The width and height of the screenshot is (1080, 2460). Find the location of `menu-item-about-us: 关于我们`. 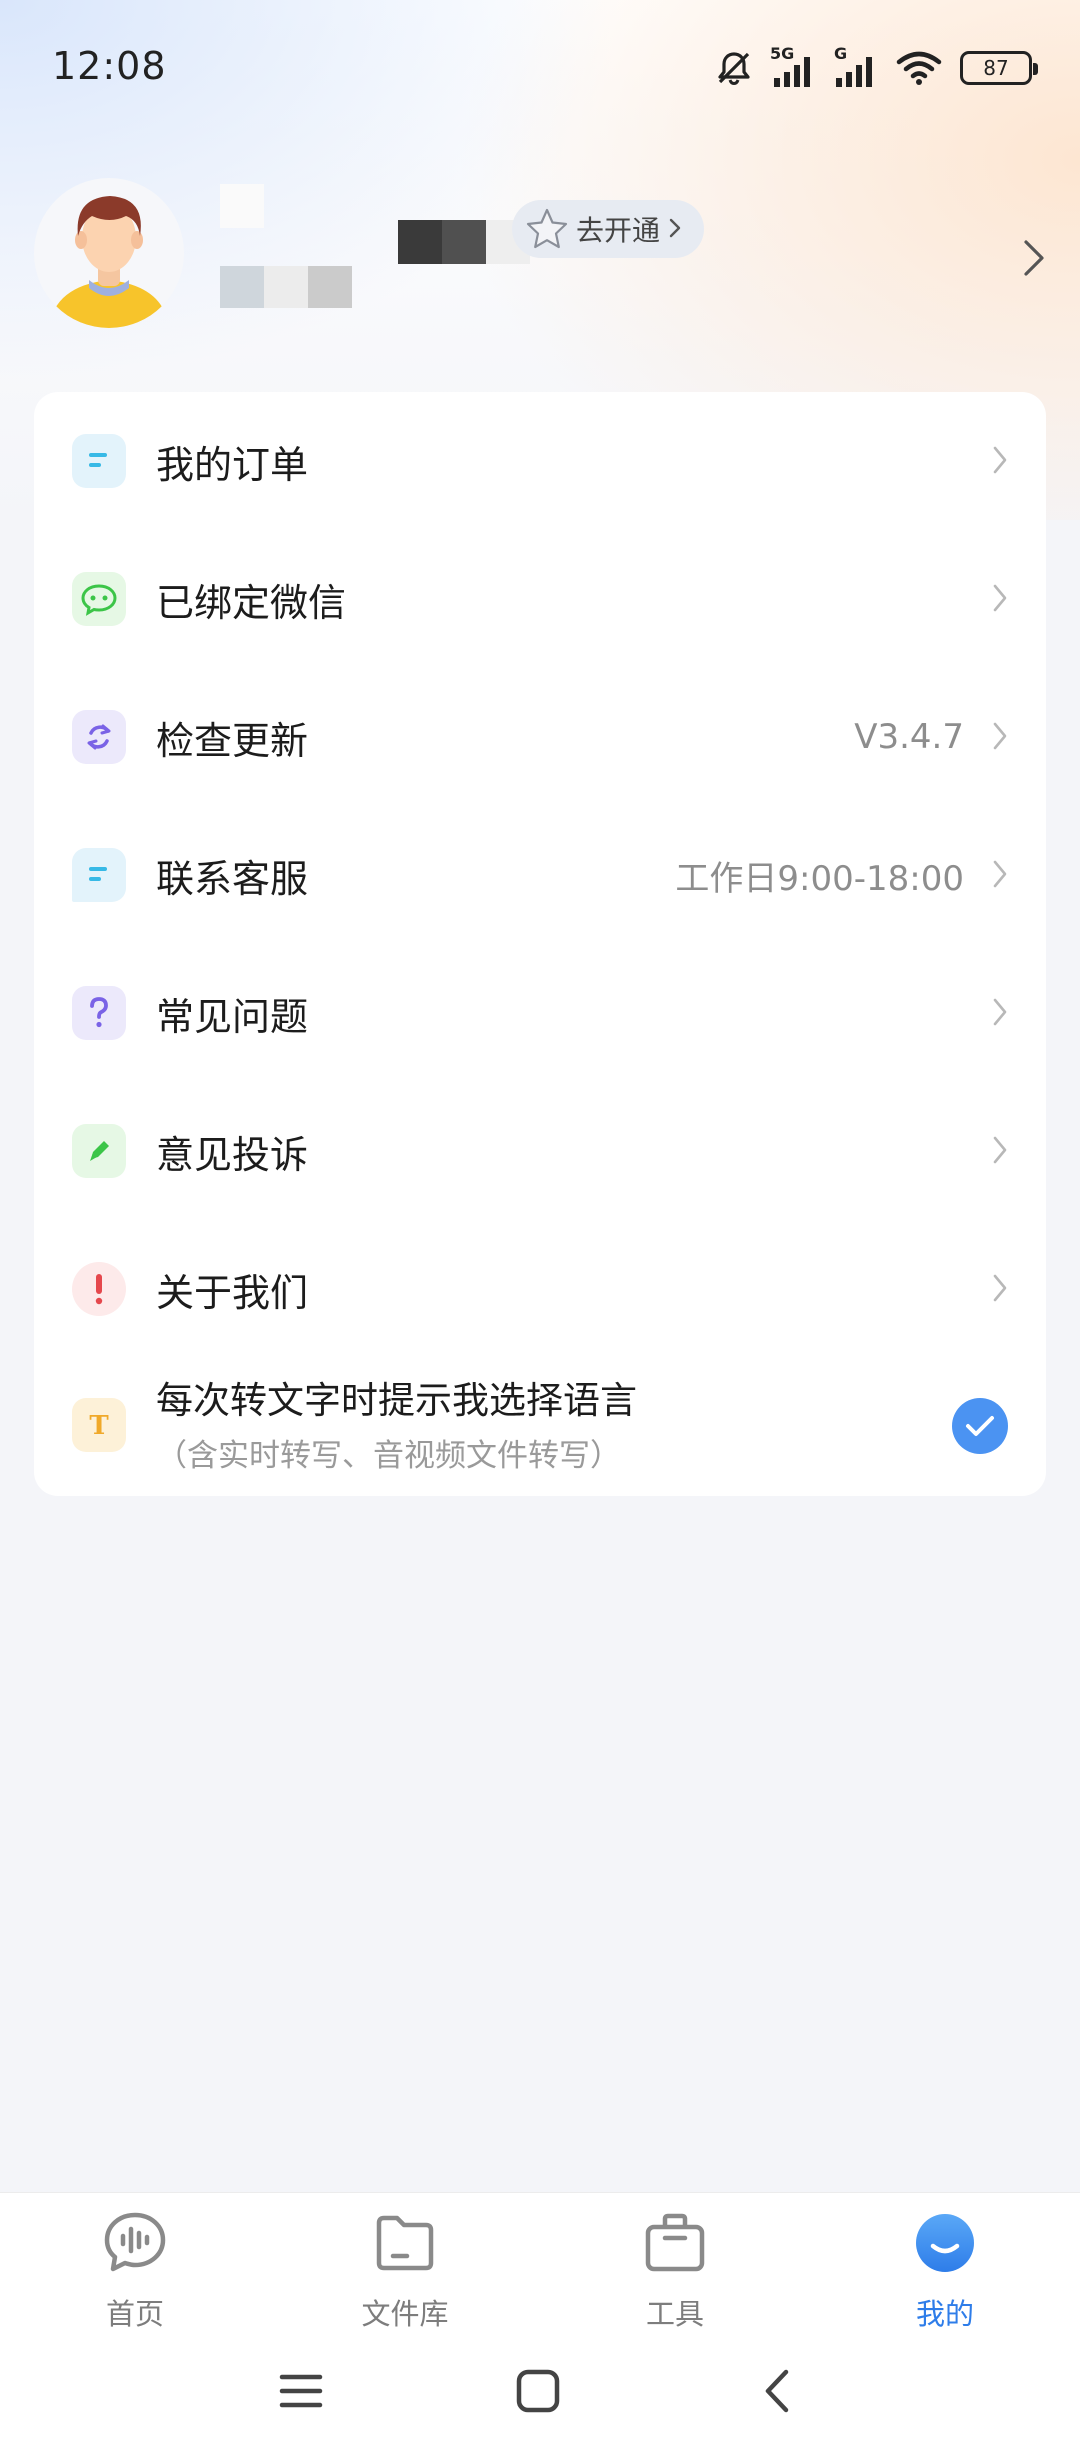

menu-item-about-us: 关于我们 is located at coordinates (540, 1289).